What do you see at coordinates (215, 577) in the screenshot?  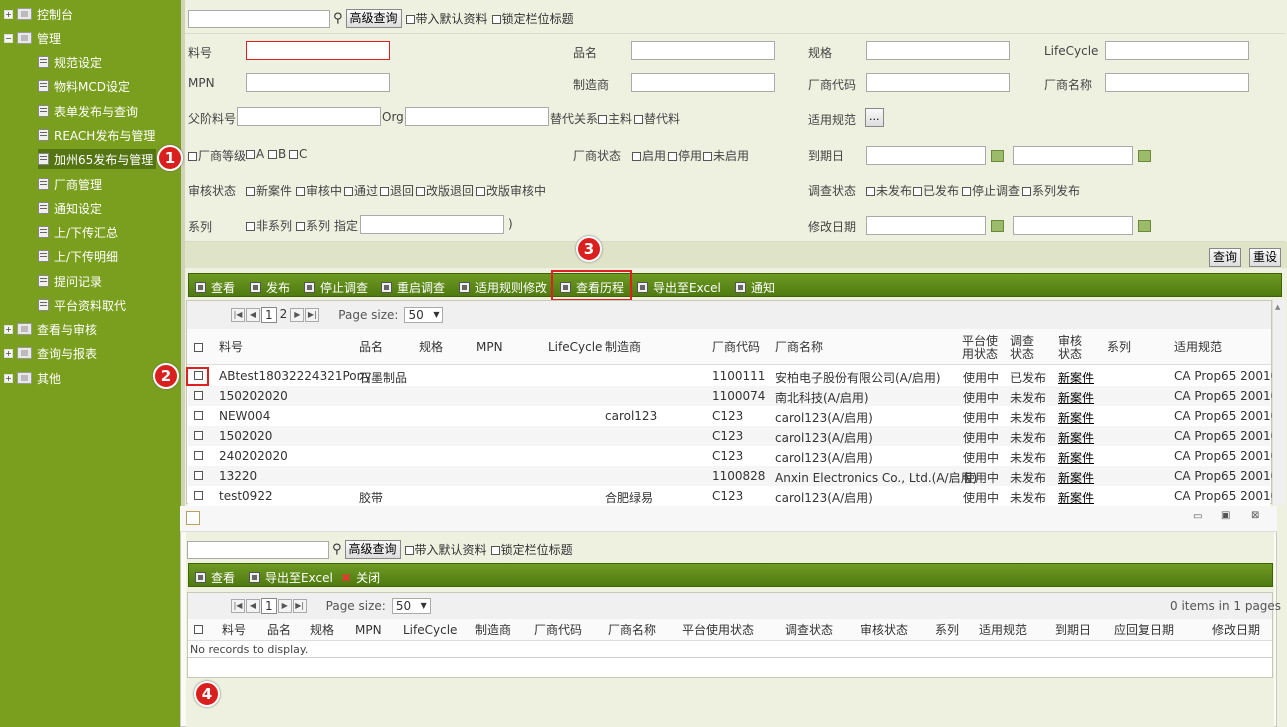 I see `popup-view-button: 查看` at bounding box center [215, 577].